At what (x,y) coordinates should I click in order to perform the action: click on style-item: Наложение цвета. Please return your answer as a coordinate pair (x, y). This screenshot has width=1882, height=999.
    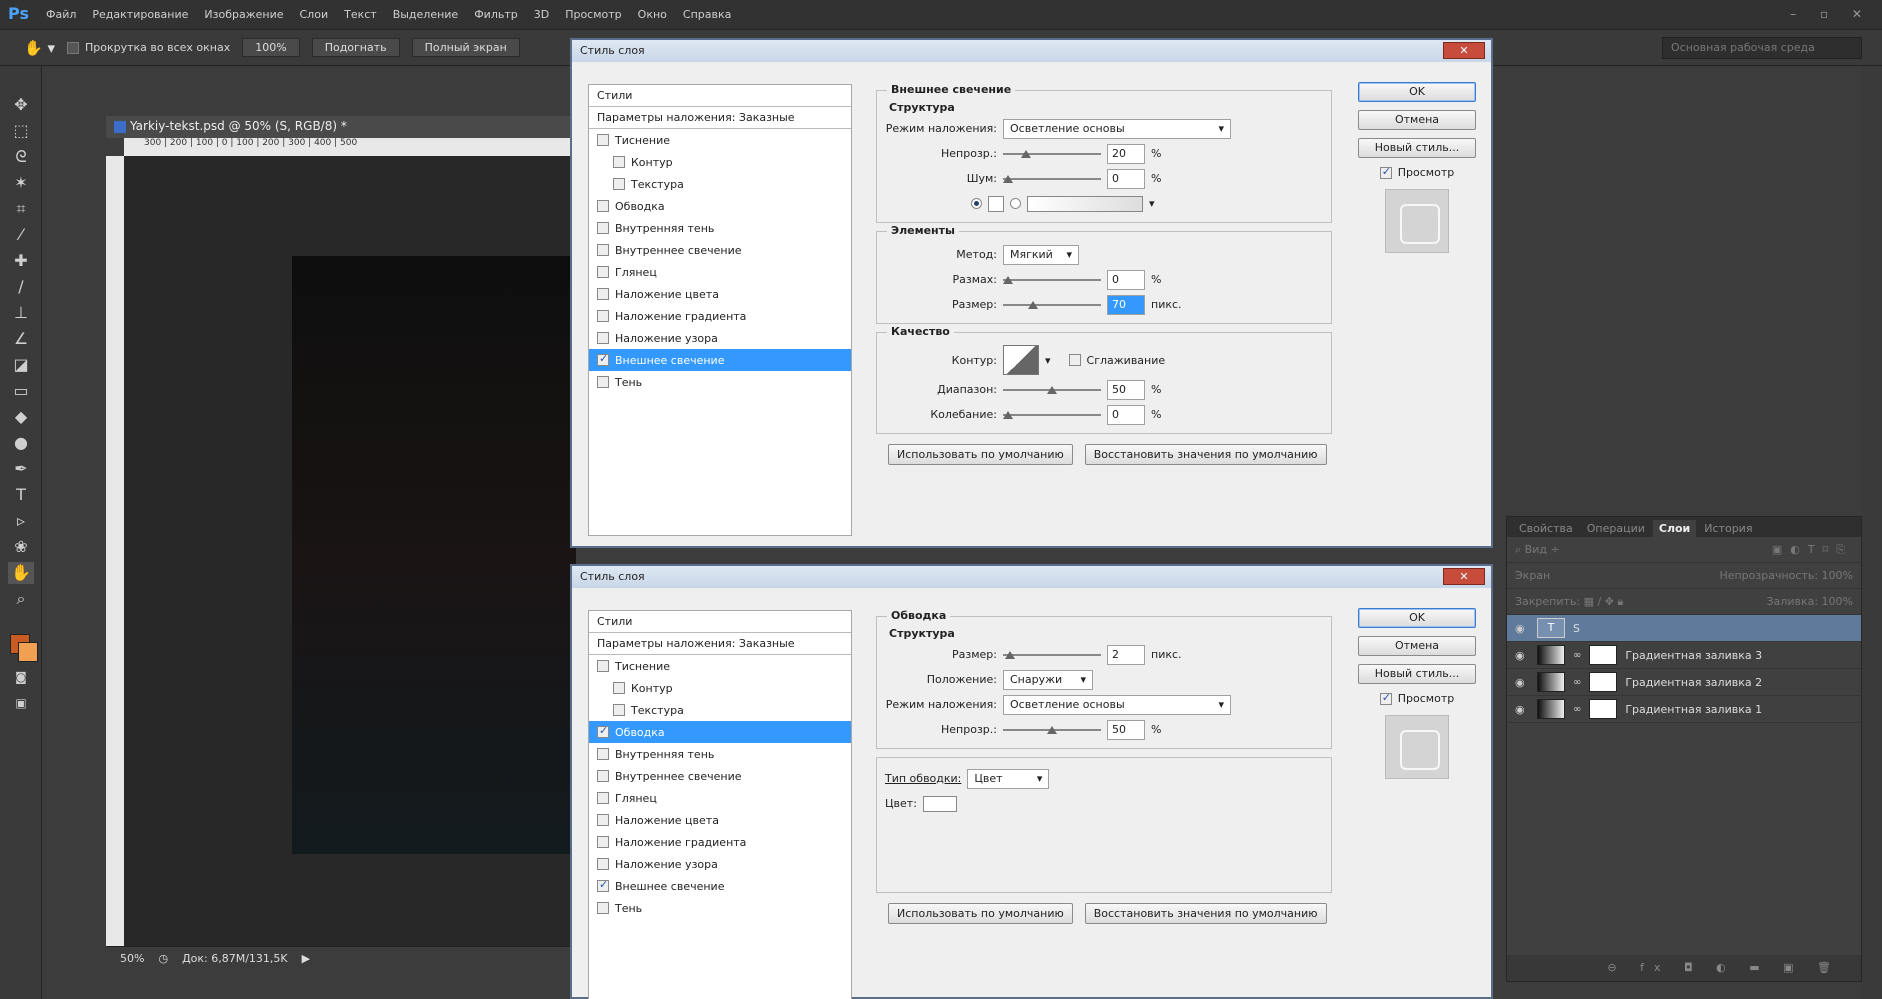
    Looking at the image, I should click on (720, 294).